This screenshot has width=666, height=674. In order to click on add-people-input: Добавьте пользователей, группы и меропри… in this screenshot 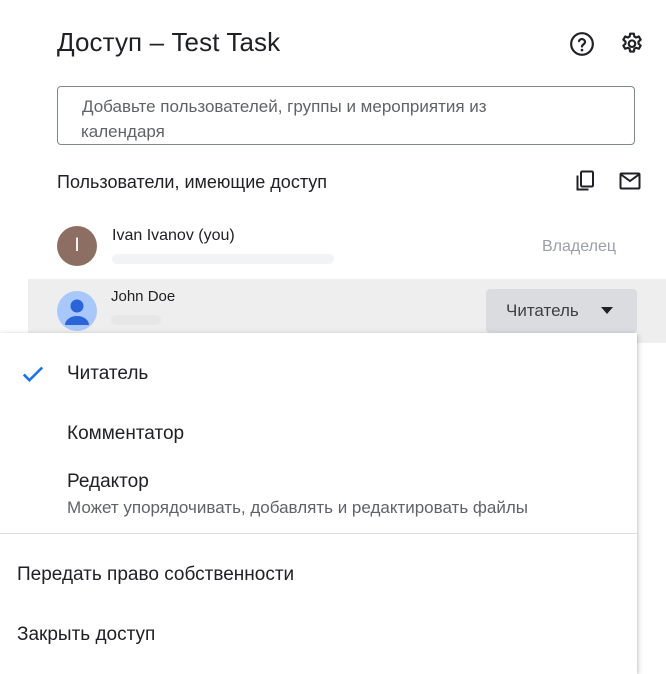, I will do `click(346, 115)`.